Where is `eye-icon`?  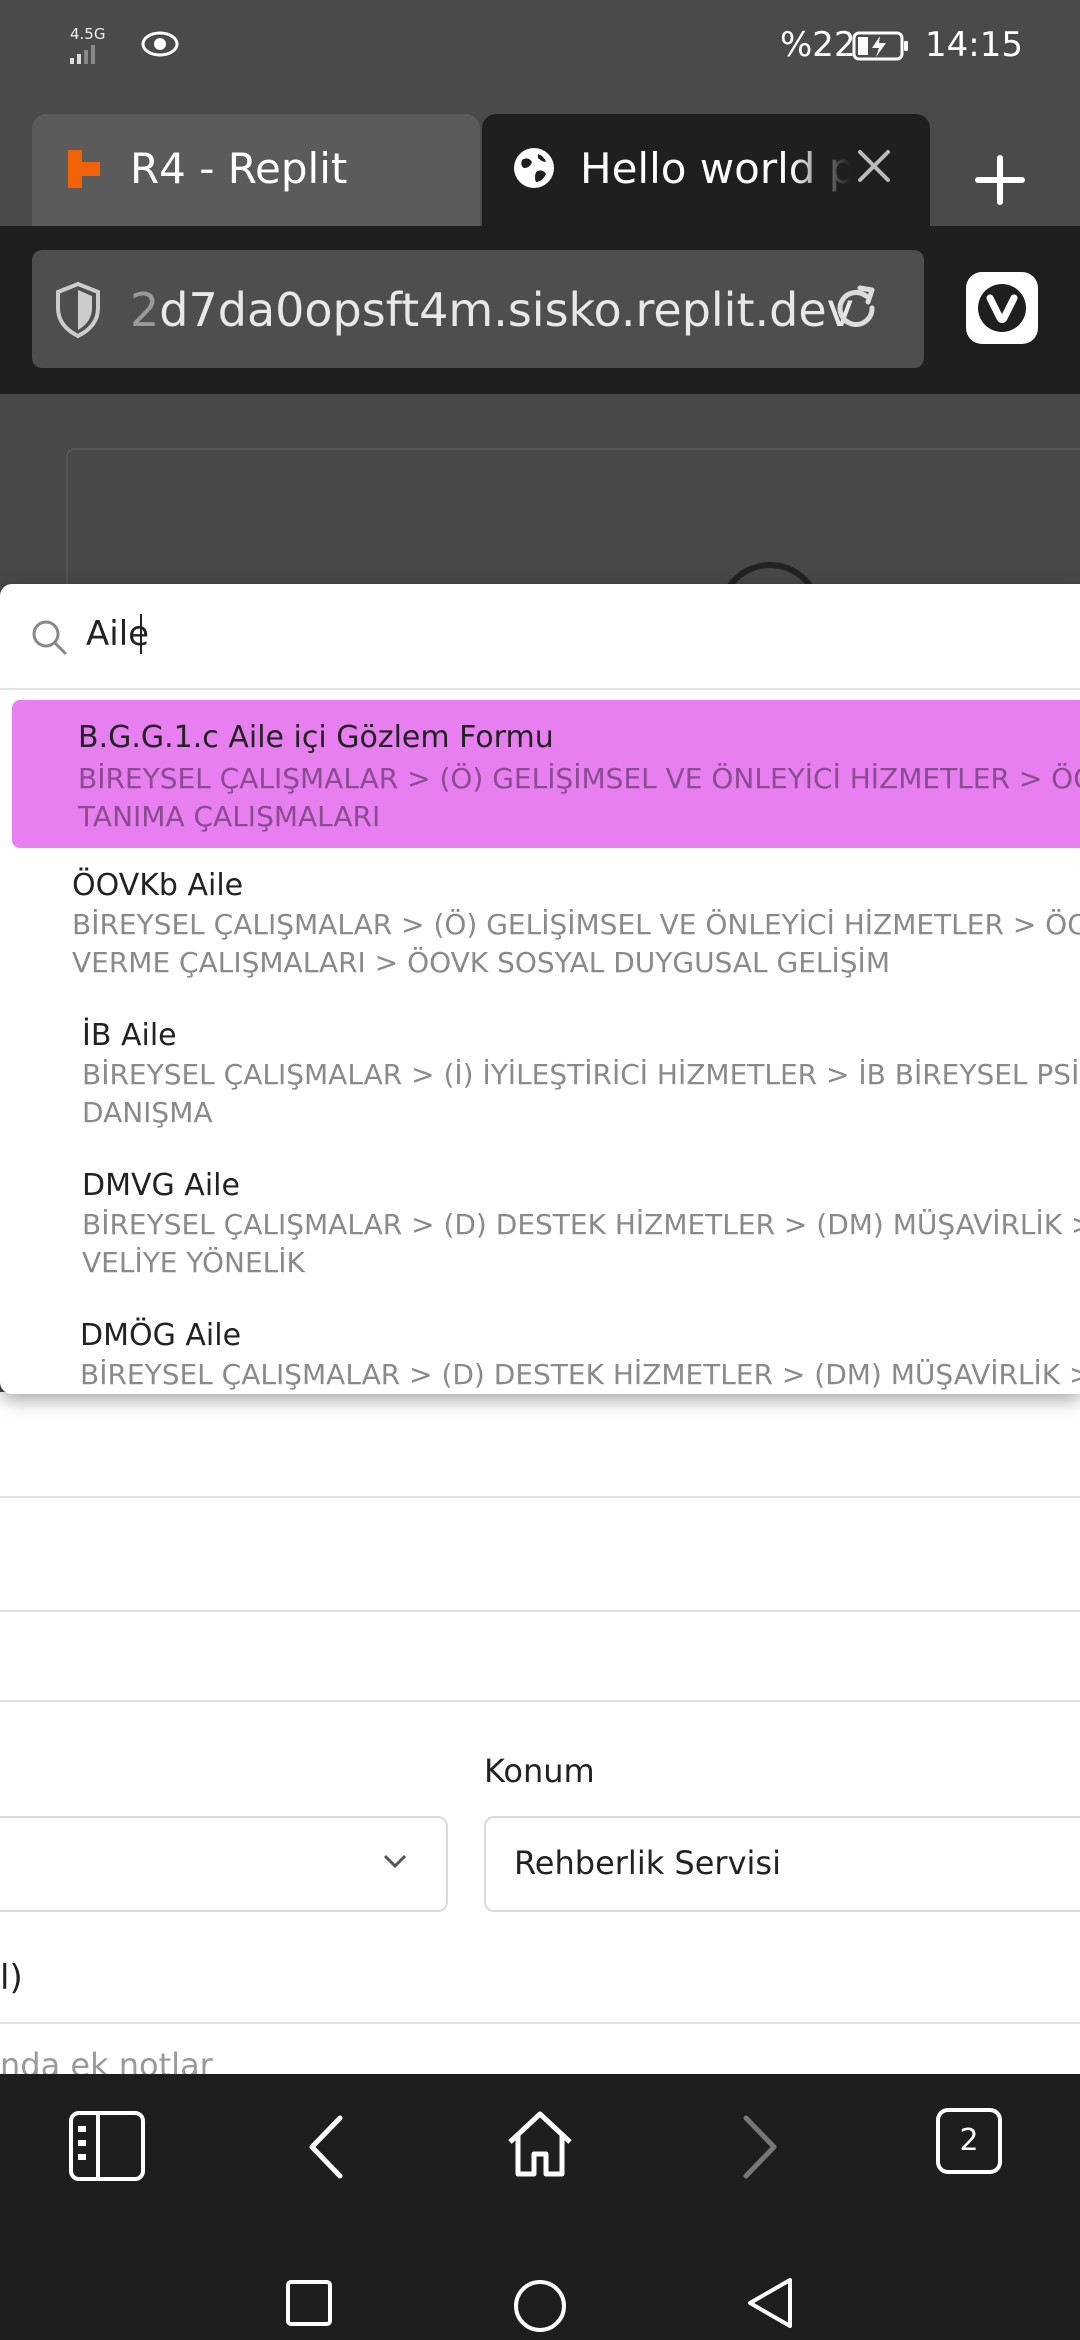 eye-icon is located at coordinates (160, 44).